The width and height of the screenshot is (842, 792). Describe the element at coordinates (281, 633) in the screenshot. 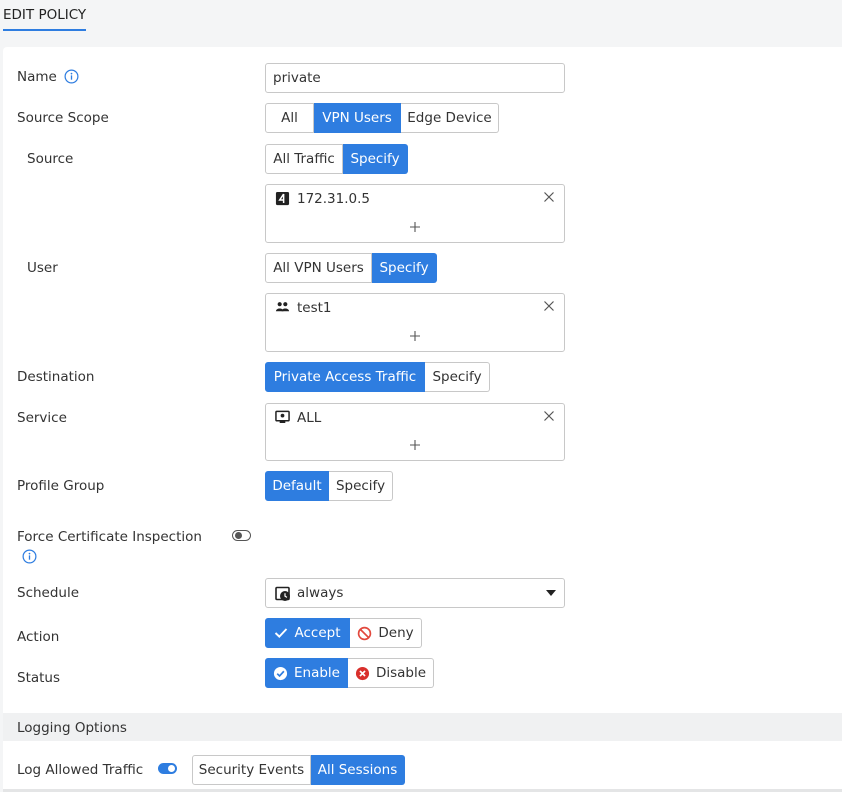

I see `checkmark-icon` at that location.